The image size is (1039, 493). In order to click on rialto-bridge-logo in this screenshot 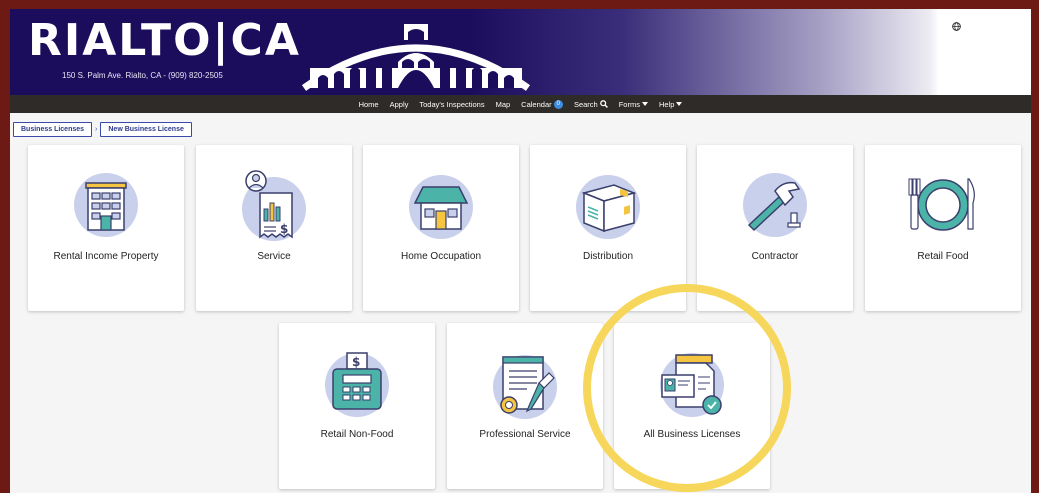, I will do `click(416, 57)`.